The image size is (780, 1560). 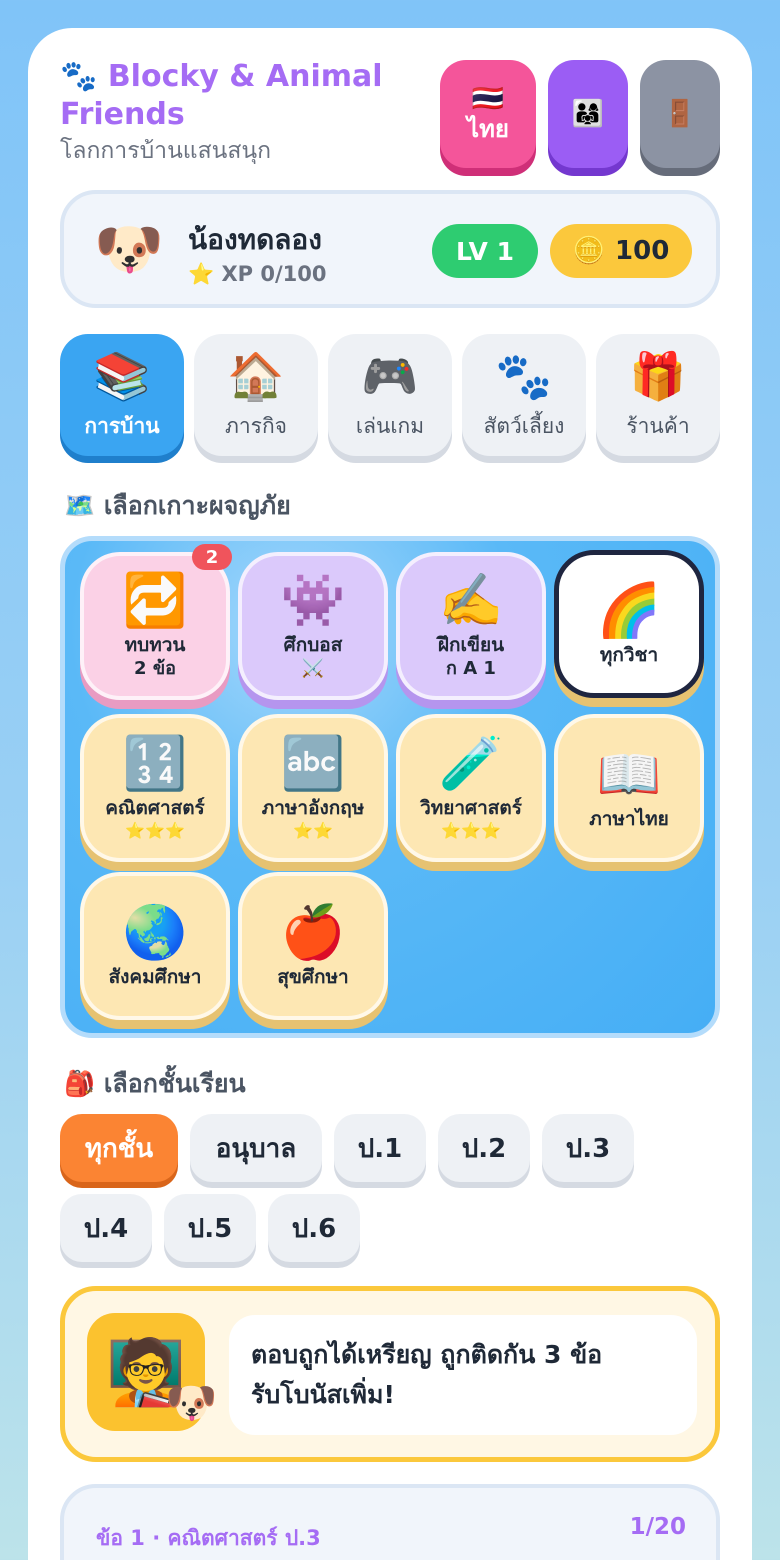 I want to click on island-boss-battle: 👾 ศึกบอส ⚔️, so click(x=313, y=626).